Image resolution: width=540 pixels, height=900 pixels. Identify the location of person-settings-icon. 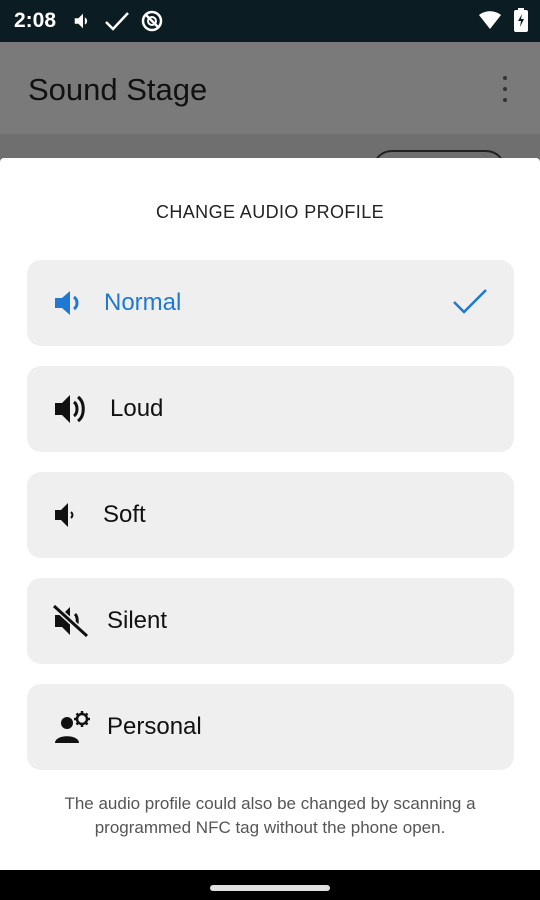
(72, 727).